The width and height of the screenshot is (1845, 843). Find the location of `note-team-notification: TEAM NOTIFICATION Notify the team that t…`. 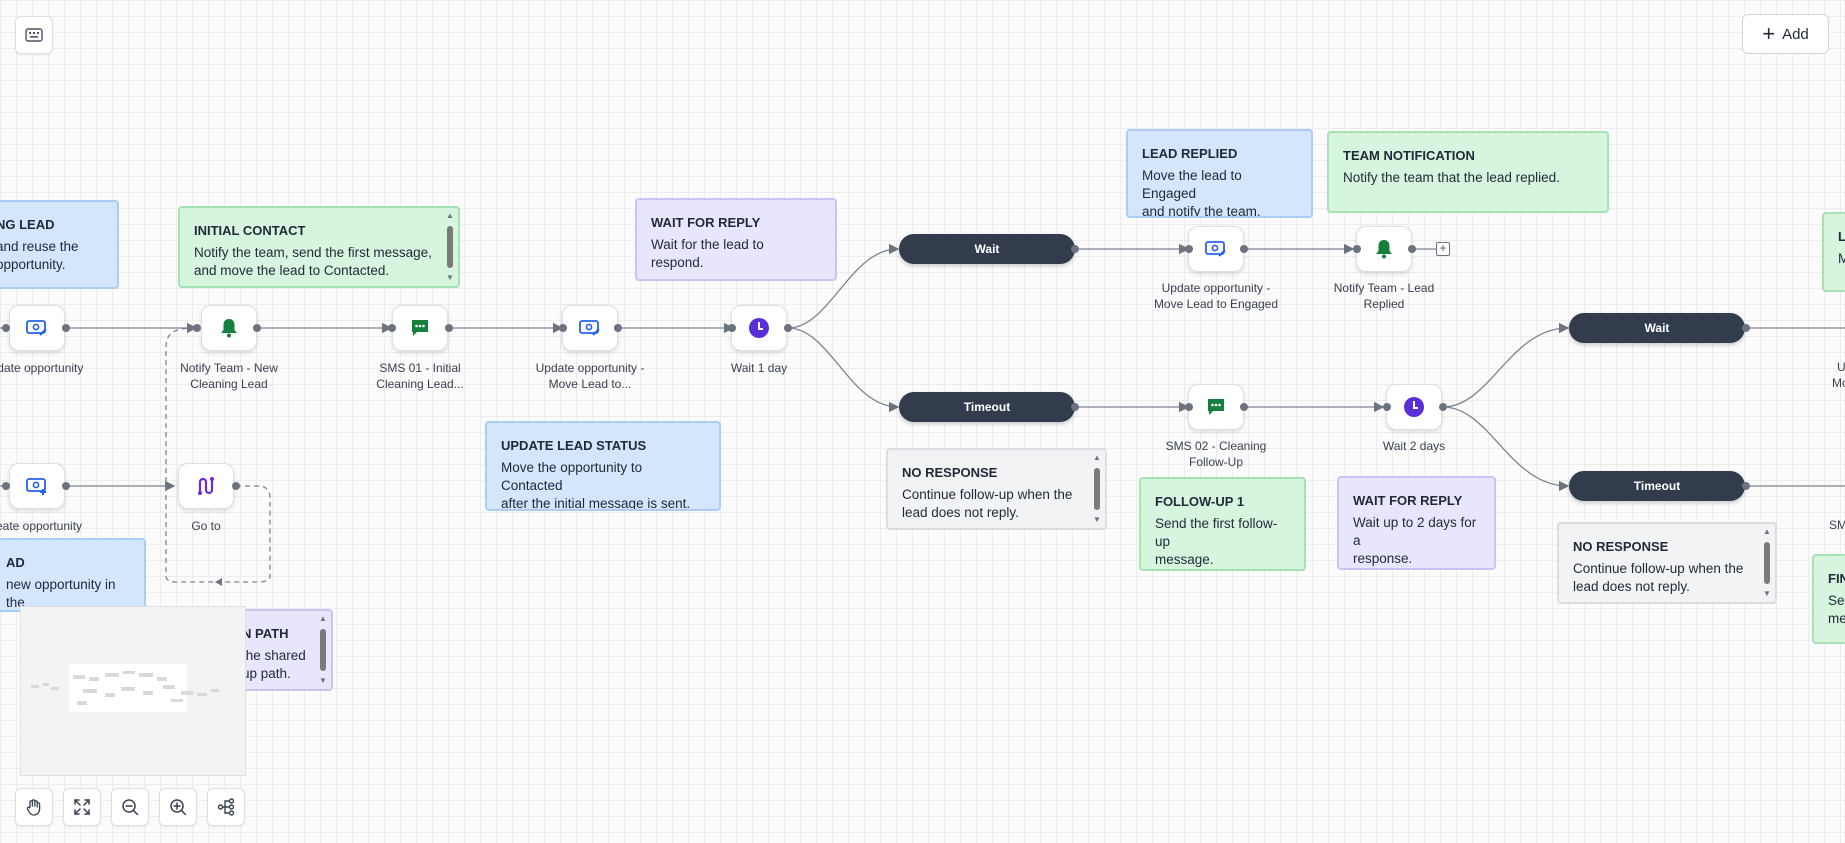

note-team-notification: TEAM NOTIFICATION Notify the team that t… is located at coordinates (1468, 172).